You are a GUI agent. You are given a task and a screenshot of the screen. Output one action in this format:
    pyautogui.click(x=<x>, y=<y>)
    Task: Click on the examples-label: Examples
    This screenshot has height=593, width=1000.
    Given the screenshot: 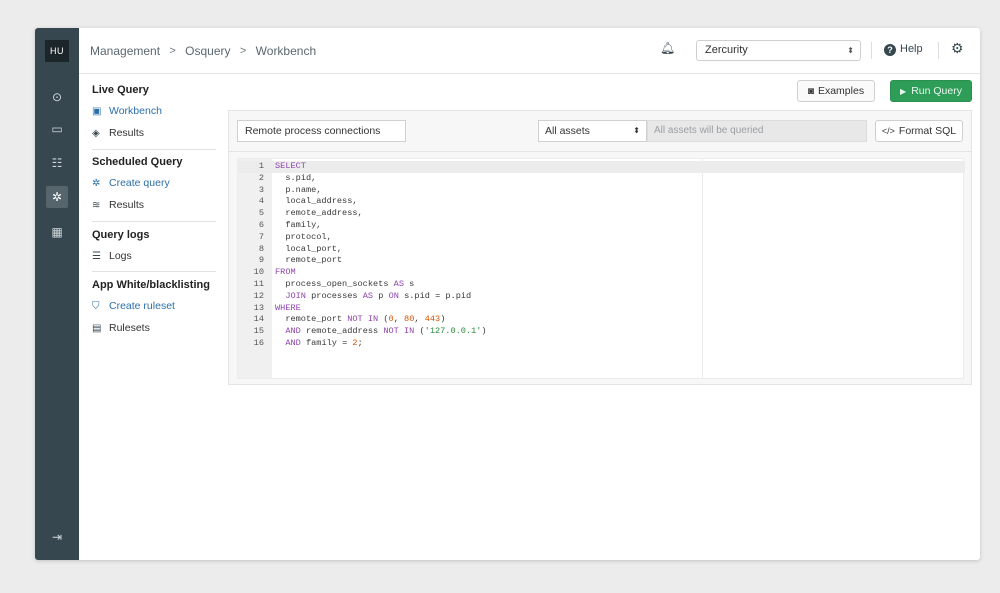 What is the action you would take?
    pyautogui.click(x=841, y=91)
    